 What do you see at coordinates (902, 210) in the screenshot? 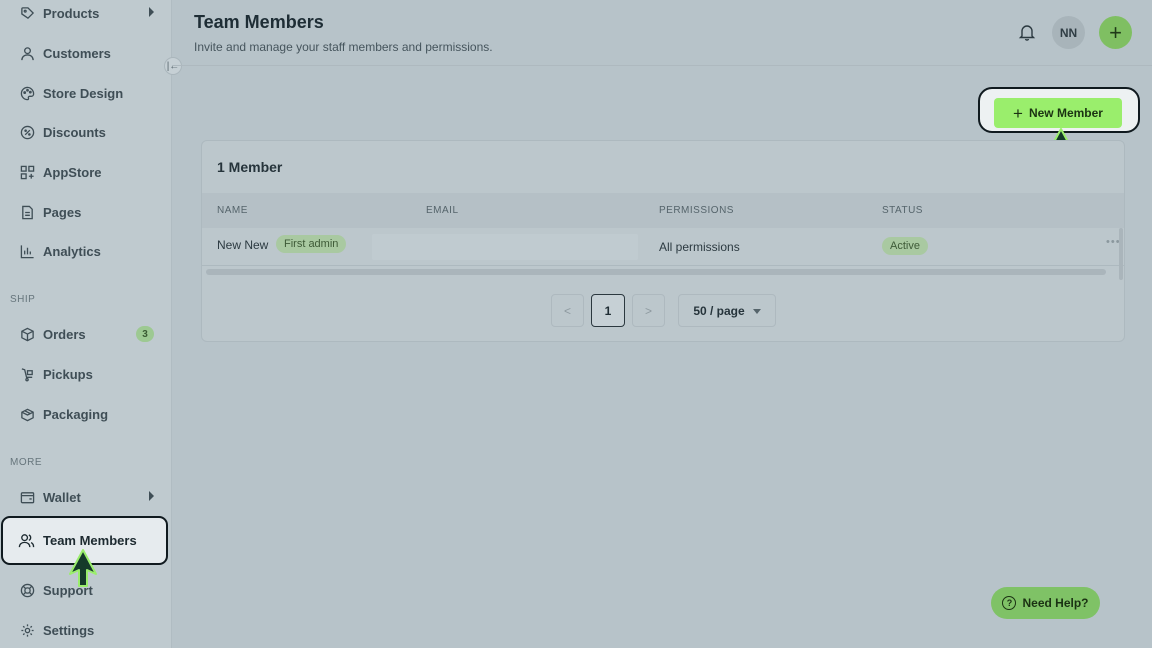
I see `column-header-status: STATUS` at bounding box center [902, 210].